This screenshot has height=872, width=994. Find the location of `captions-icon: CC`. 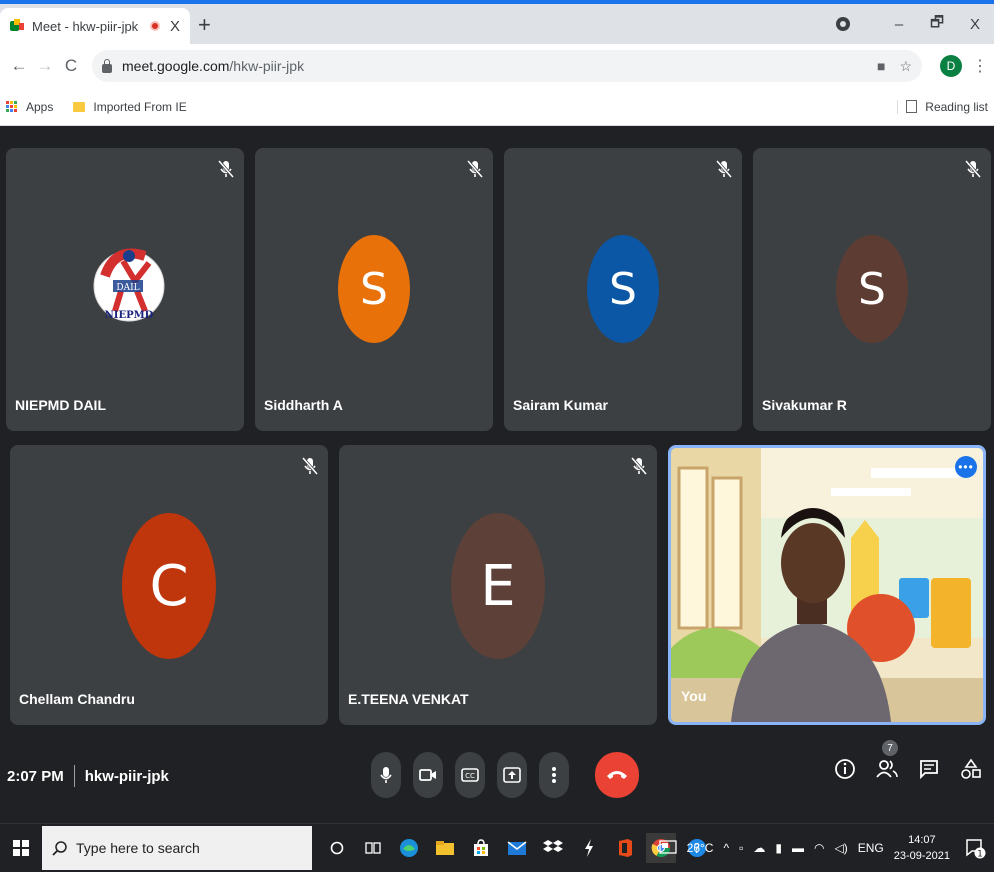

captions-icon: CC is located at coordinates (470, 775).